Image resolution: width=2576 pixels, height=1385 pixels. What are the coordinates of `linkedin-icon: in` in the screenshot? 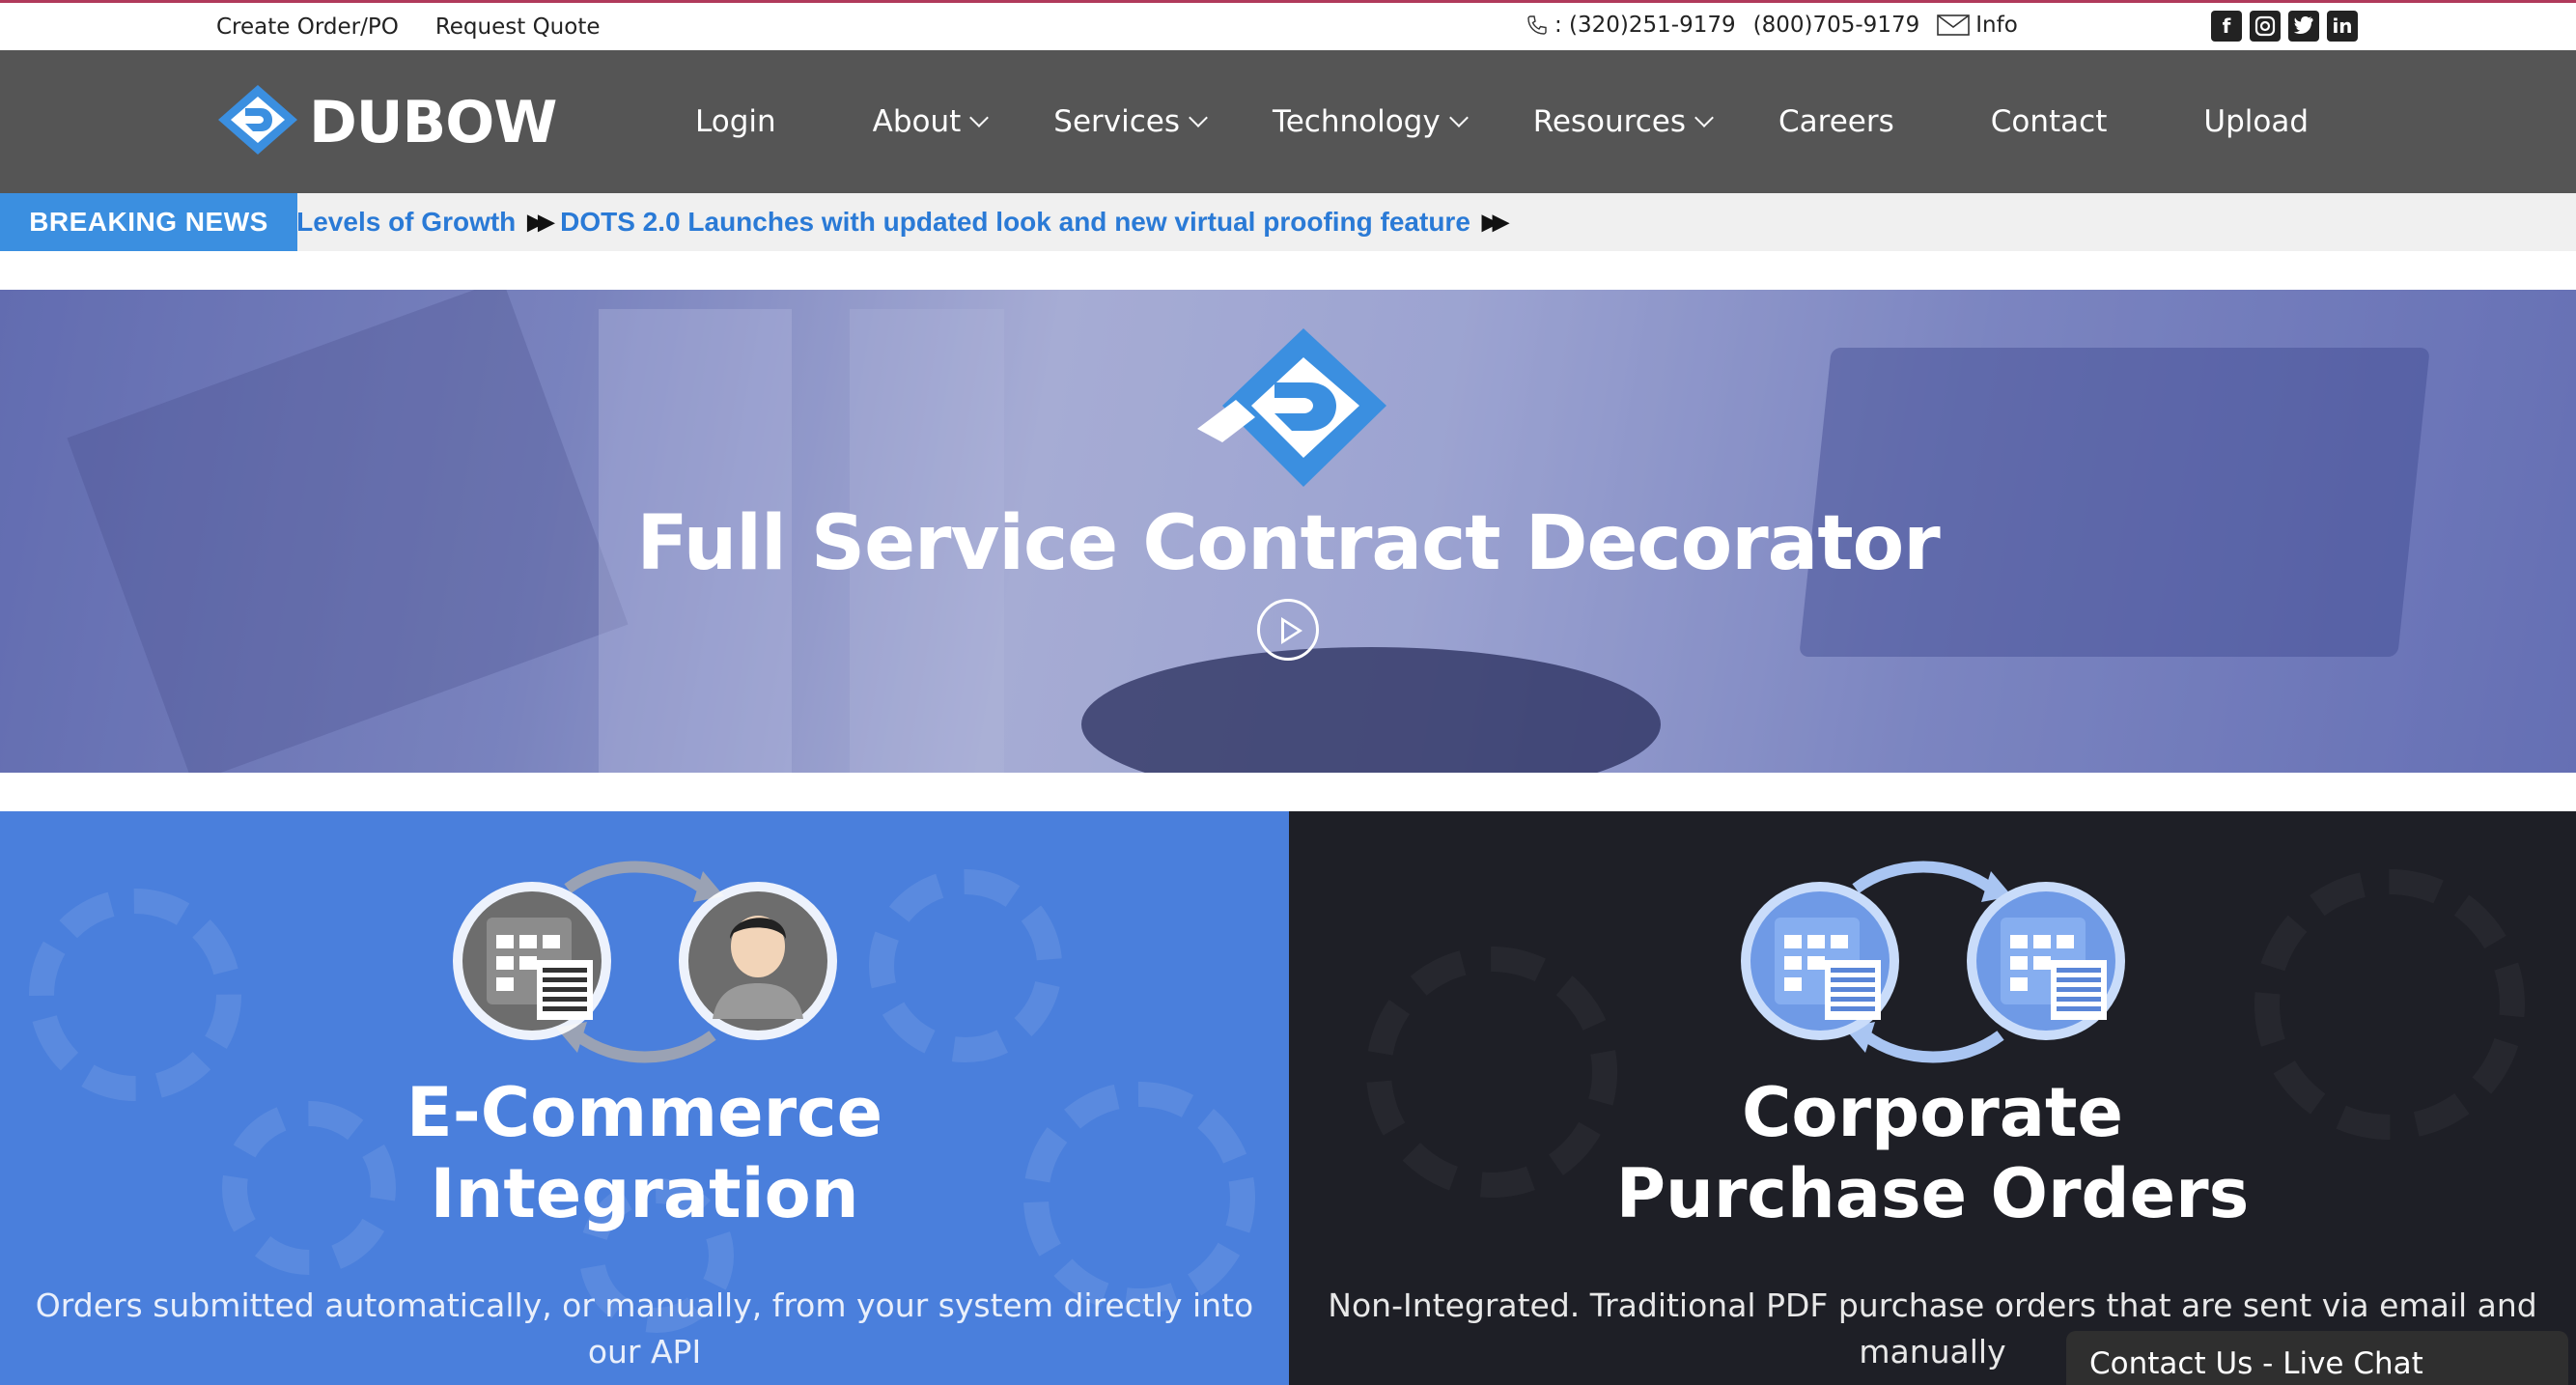 It's located at (2343, 27).